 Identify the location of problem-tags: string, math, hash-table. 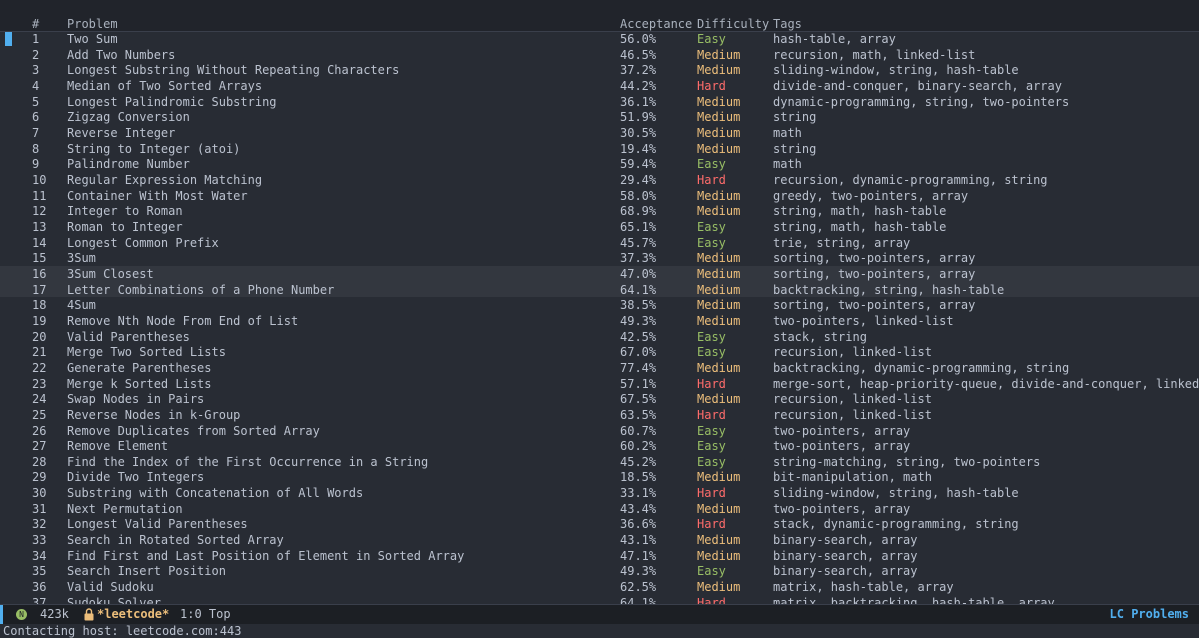
(860, 211).